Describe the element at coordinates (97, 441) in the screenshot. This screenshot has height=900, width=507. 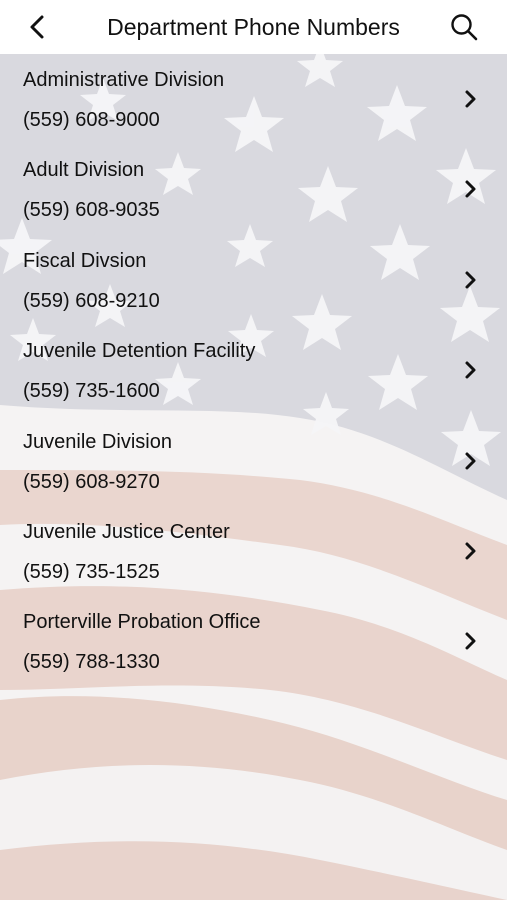
I see `department-name: Juvenile Division` at that location.